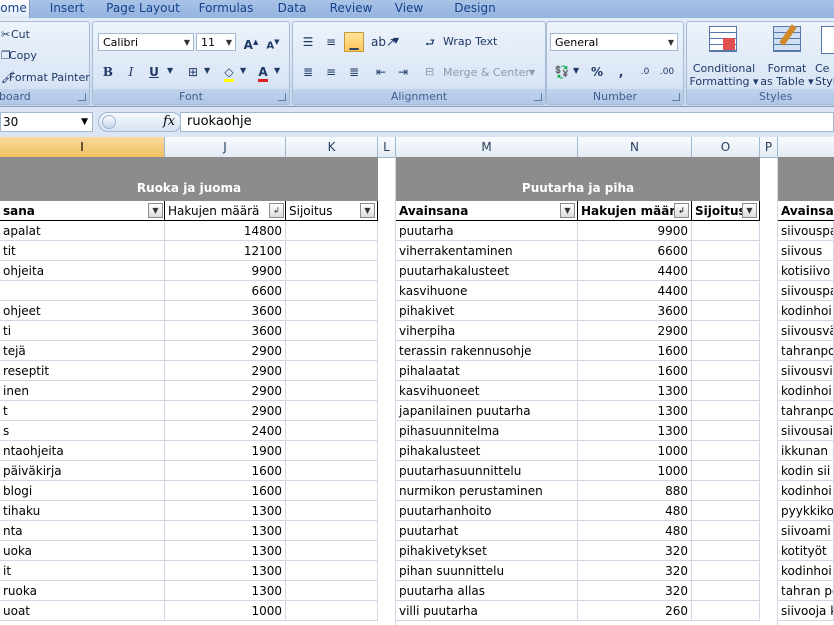 This screenshot has height=625, width=834. What do you see at coordinates (154, 72) in the screenshot?
I see `underline-button: U` at bounding box center [154, 72].